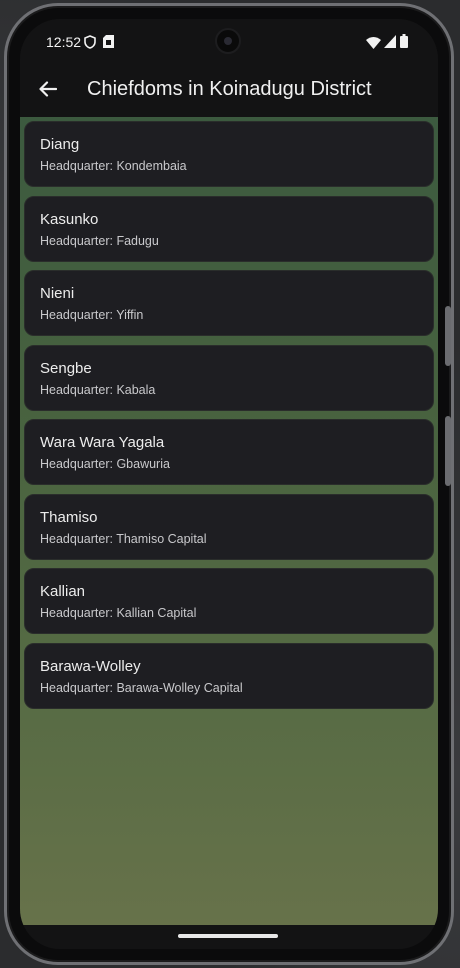 Image resolution: width=460 pixels, height=968 pixels. I want to click on page-title: Chiefdoms in Koinadugu District, so click(229, 89).